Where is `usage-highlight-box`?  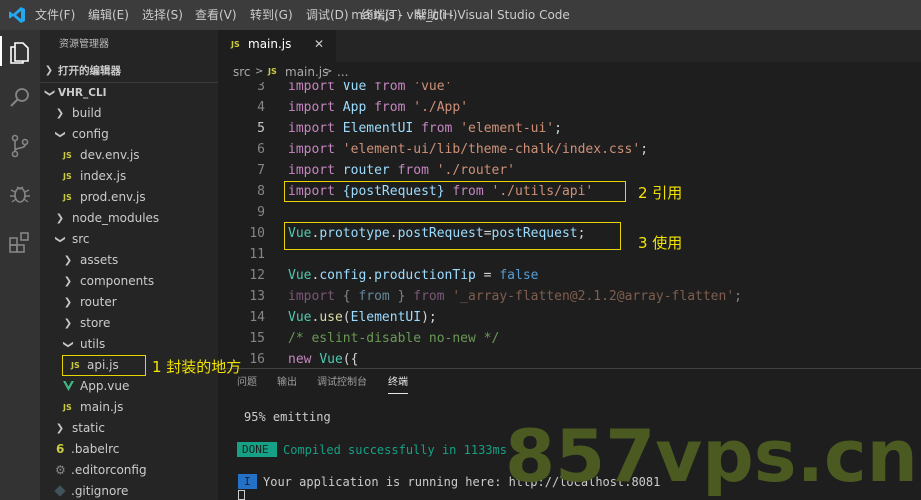
usage-highlight-box is located at coordinates (452, 236).